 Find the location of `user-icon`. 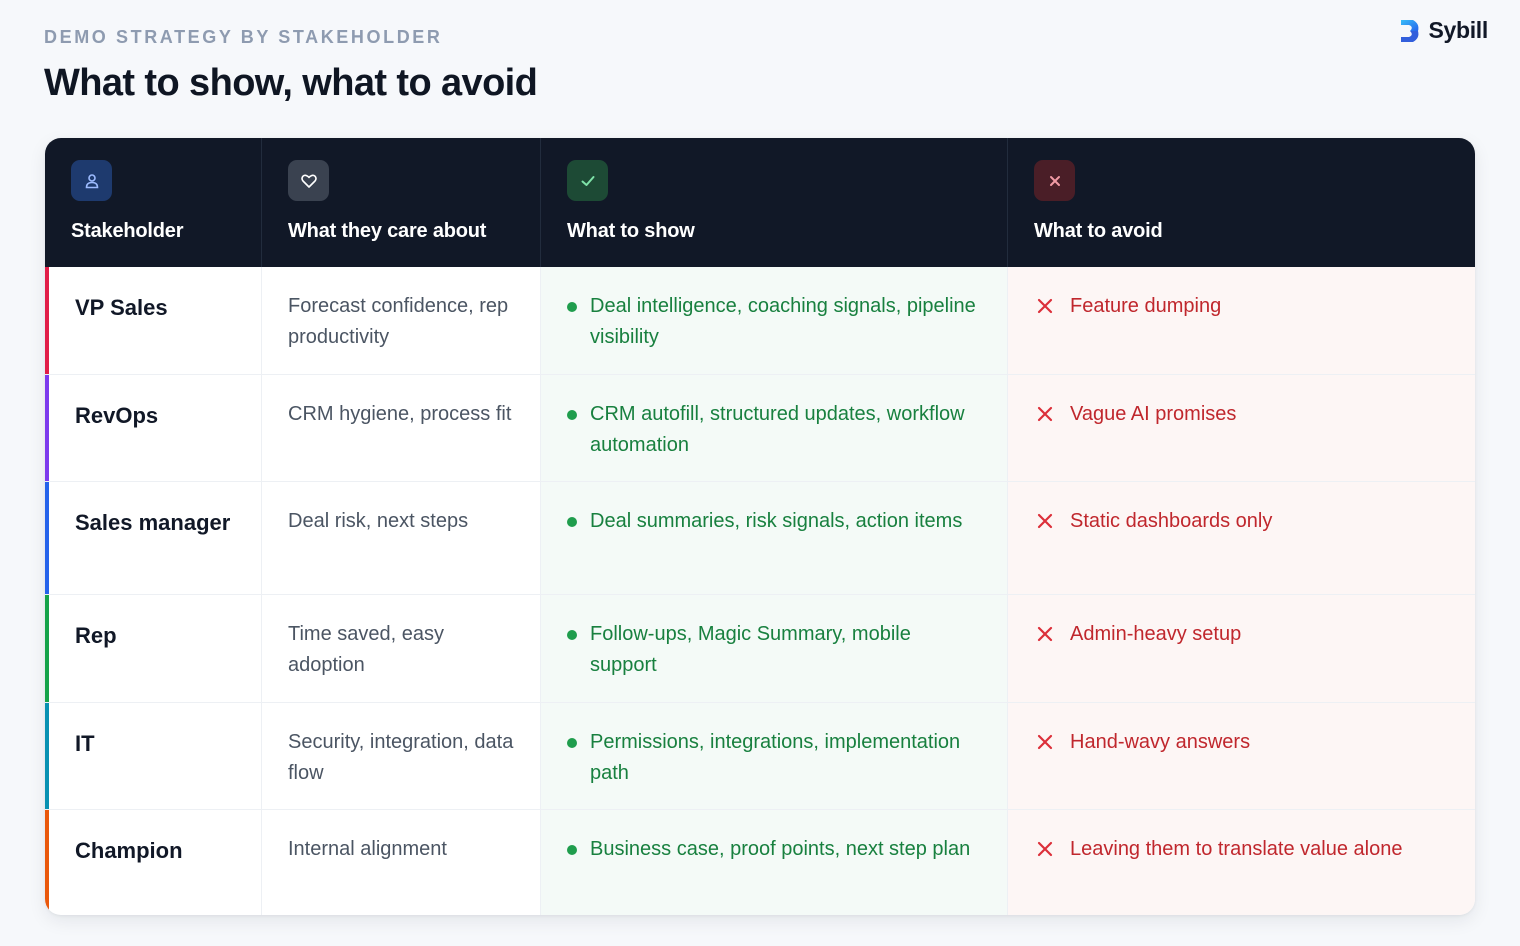

user-icon is located at coordinates (91, 180).